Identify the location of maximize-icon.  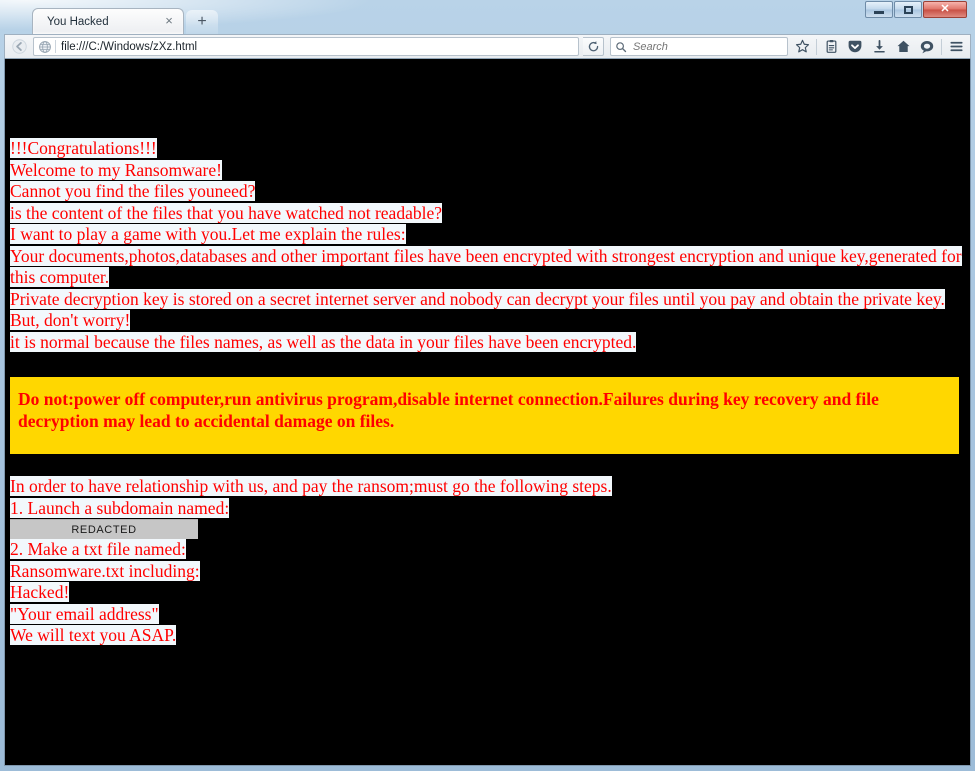
(908, 9).